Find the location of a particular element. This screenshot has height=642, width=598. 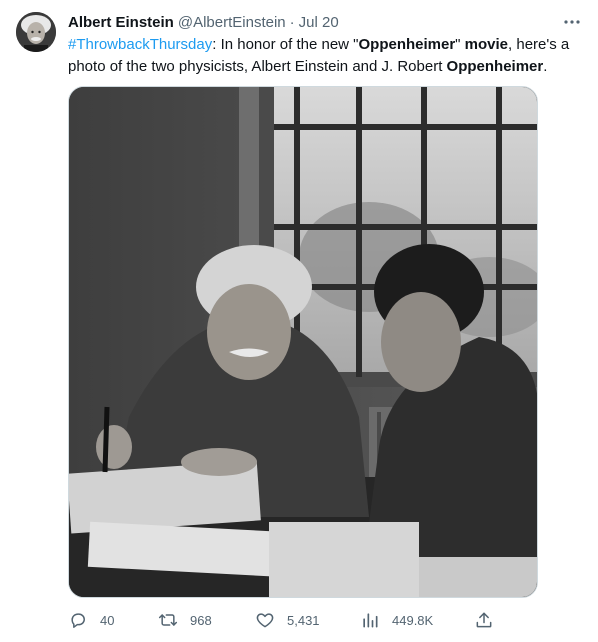

tweet-text-part: : In honor of the new " is located at coordinates (285, 44).